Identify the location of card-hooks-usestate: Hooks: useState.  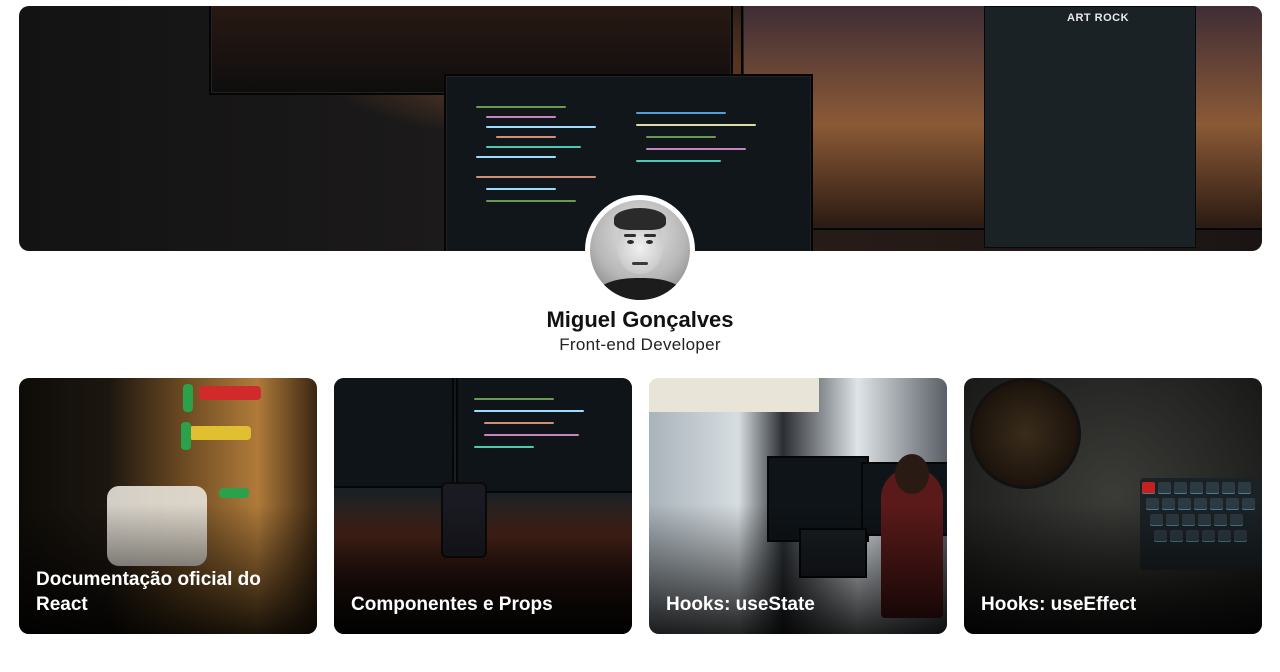
(798, 506).